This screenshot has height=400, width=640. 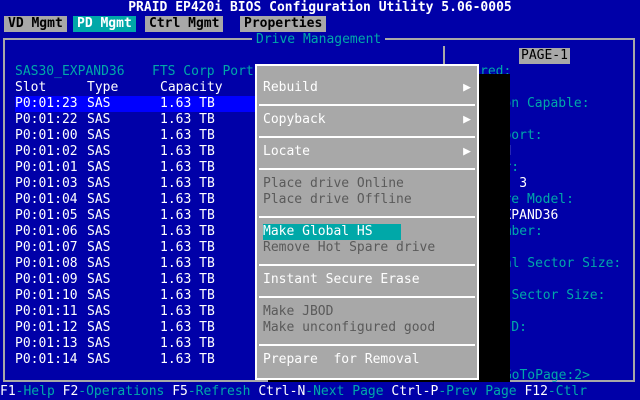 What do you see at coordinates (46, 215) in the screenshot?
I see `drive-slot: P0:01:05` at bounding box center [46, 215].